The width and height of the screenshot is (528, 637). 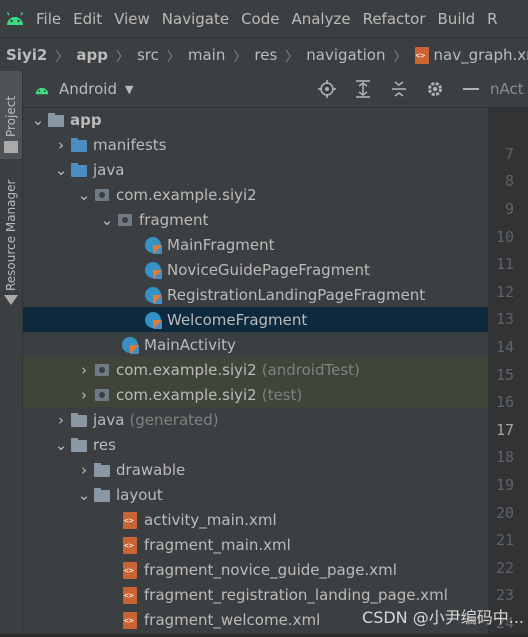 I want to click on tree-item-res: ⌄ res, so click(x=255, y=444).